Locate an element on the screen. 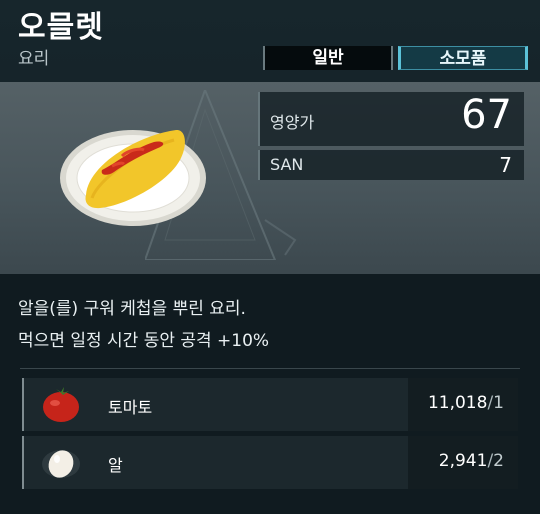  ingredient-row: 토마토 11,018/1 is located at coordinates (270, 404).